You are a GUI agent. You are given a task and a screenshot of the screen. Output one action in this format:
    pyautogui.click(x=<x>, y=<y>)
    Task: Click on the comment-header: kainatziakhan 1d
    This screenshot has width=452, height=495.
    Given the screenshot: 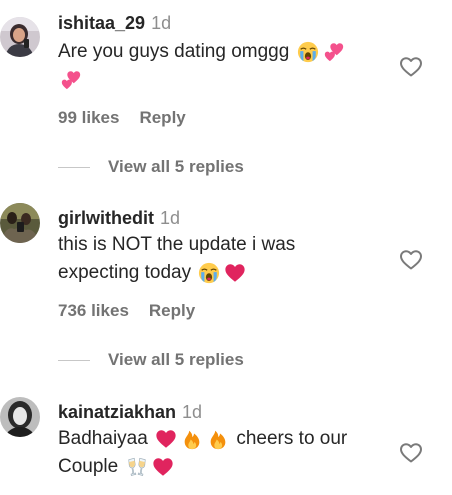 What is the action you would take?
    pyautogui.click(x=130, y=413)
    